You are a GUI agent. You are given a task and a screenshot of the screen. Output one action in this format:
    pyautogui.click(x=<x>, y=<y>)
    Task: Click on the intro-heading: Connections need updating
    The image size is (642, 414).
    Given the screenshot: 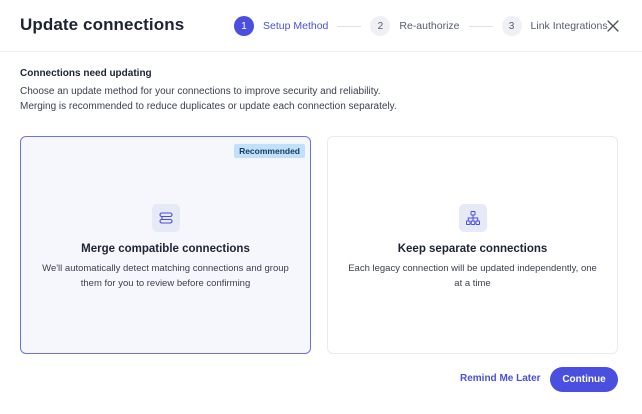 What is the action you would take?
    pyautogui.click(x=86, y=73)
    